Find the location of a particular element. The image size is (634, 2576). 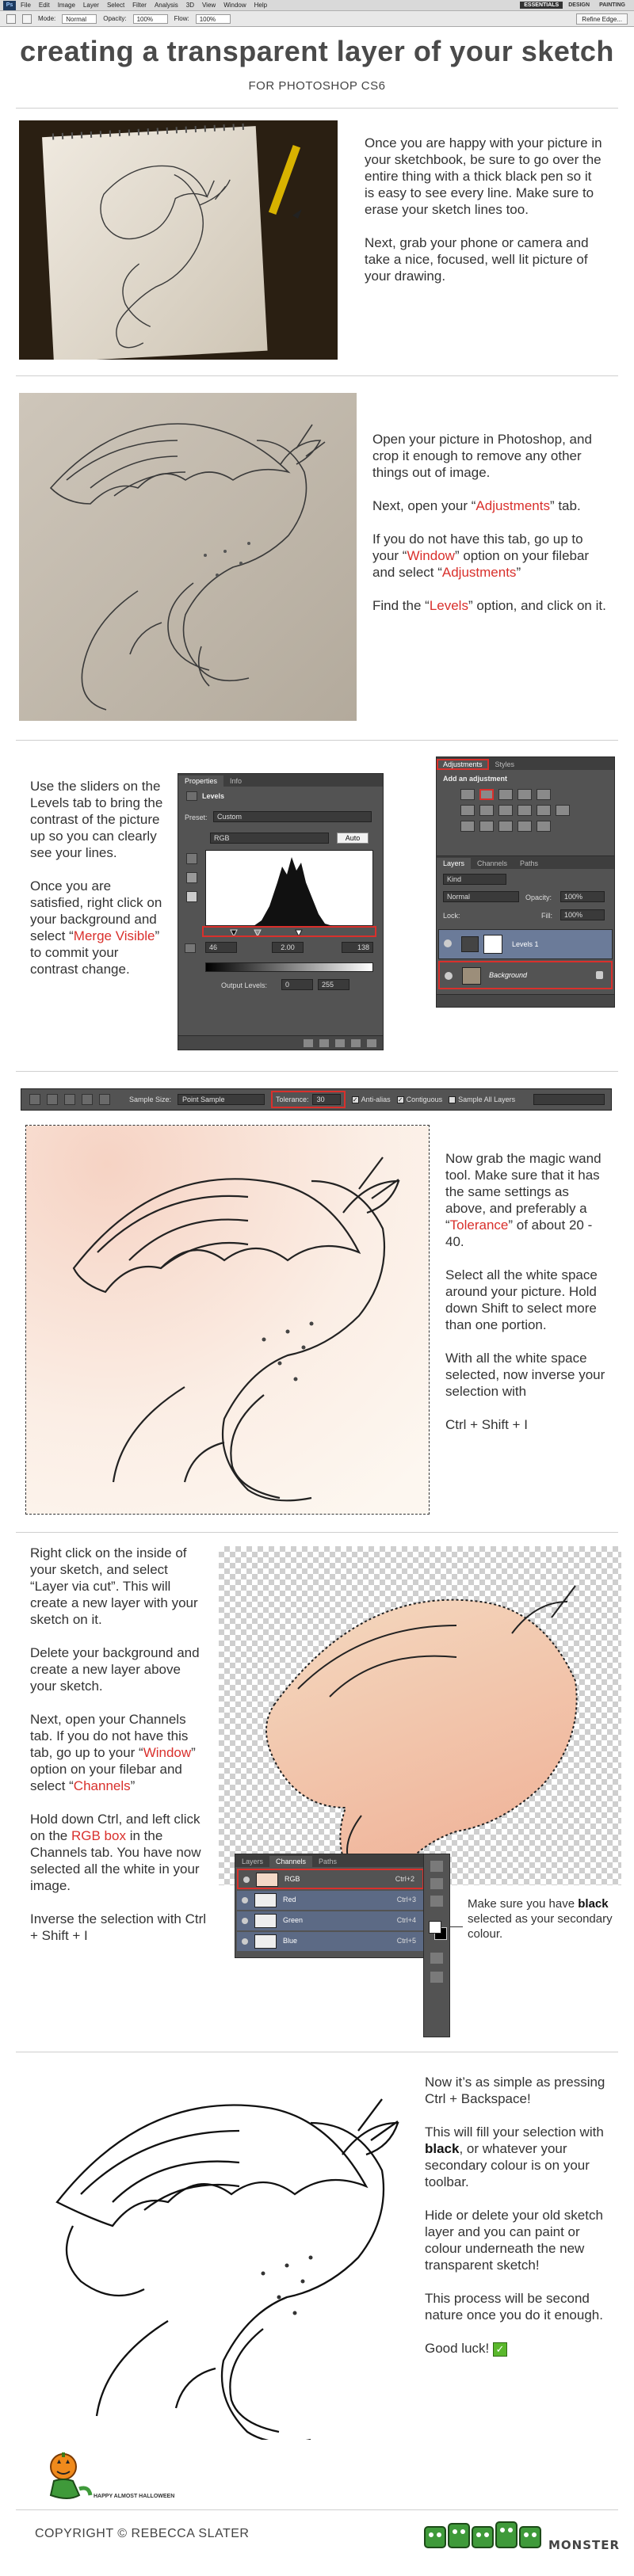

menu-file: File is located at coordinates (26, 5).